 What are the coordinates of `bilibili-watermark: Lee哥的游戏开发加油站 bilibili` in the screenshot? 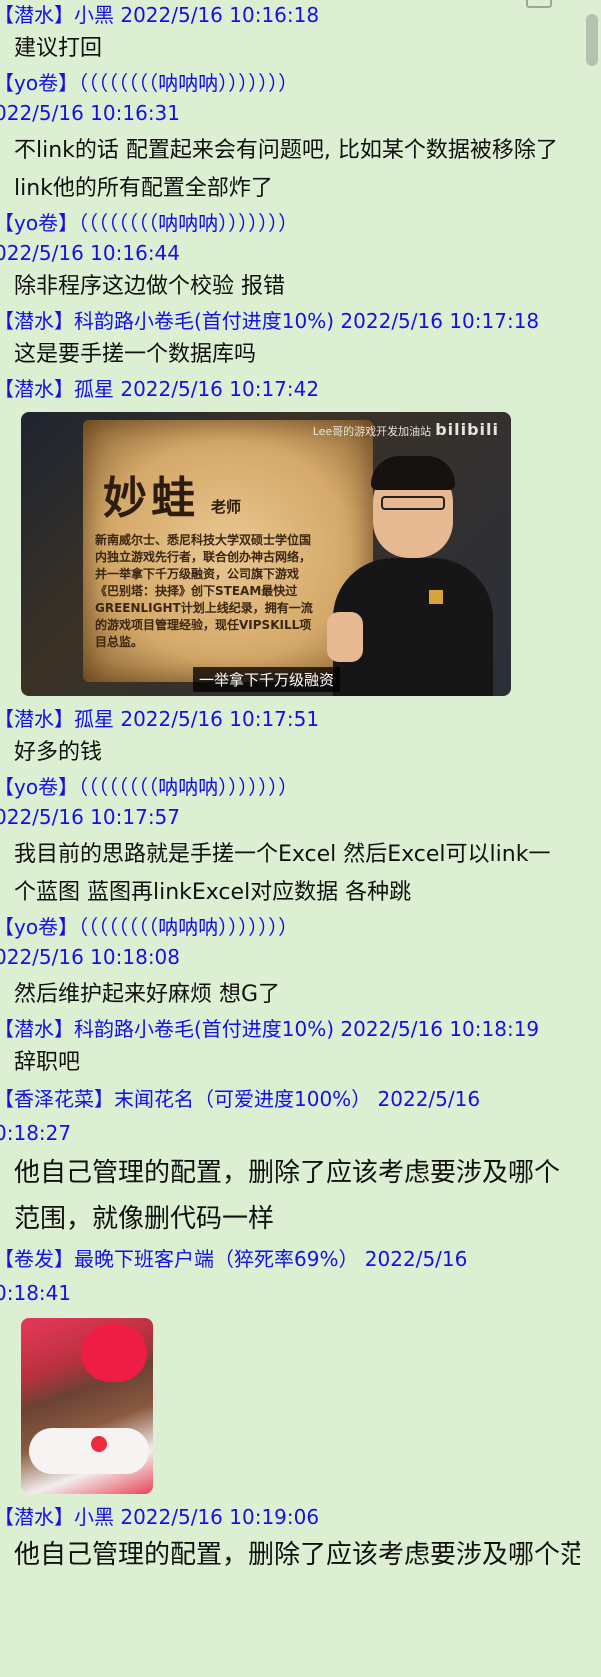 It's located at (406, 429).